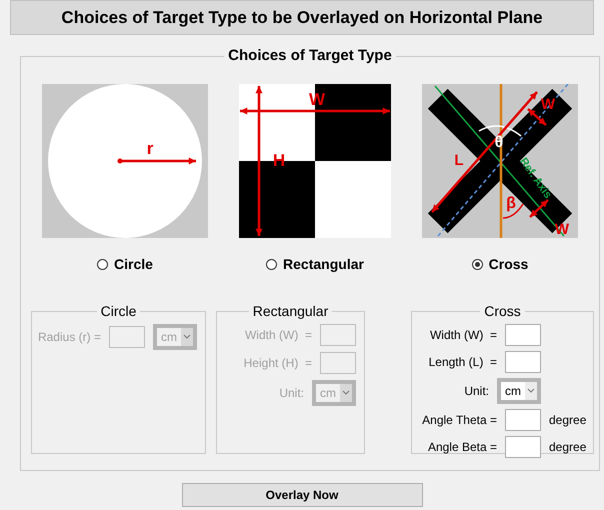  What do you see at coordinates (511, 203) in the screenshot?
I see `dimension-label: β` at bounding box center [511, 203].